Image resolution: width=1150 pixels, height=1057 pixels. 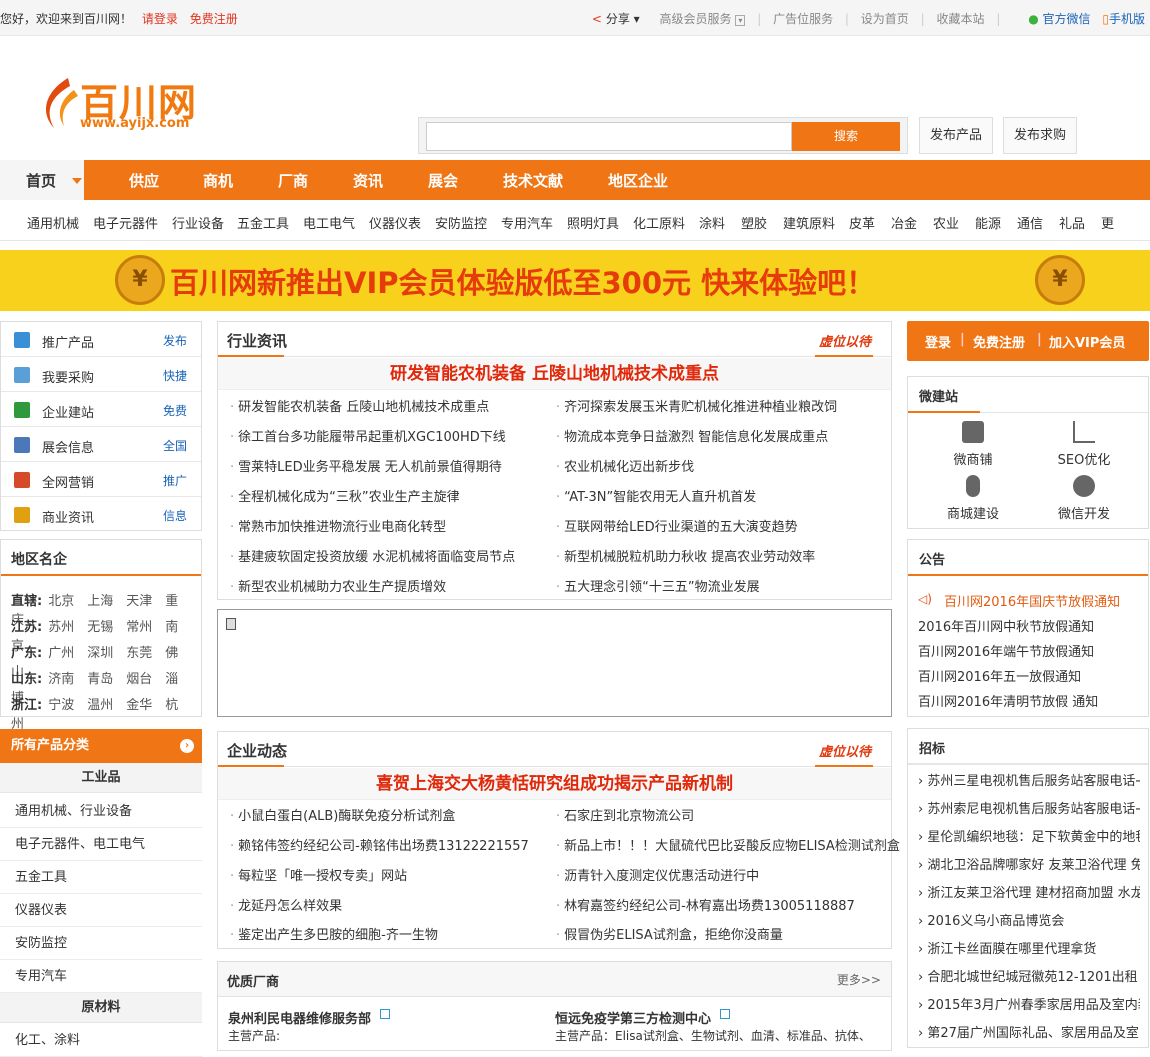 What do you see at coordinates (1029, 835) in the screenshot?
I see `bid-link: › 星伦凯编织地毯：足下软黄金中的地毯` at bounding box center [1029, 835].